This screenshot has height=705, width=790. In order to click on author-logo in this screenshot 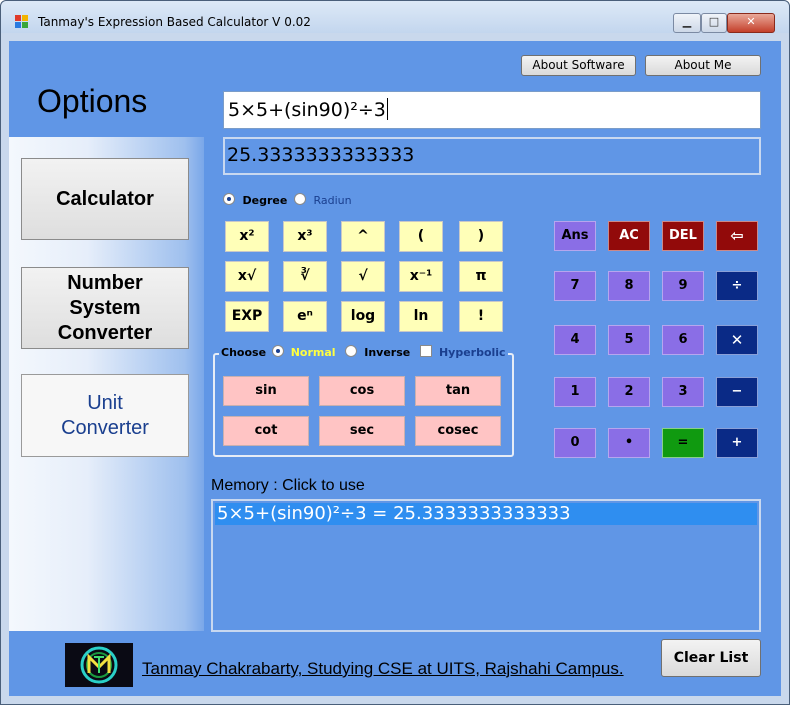, I will do `click(99, 665)`.